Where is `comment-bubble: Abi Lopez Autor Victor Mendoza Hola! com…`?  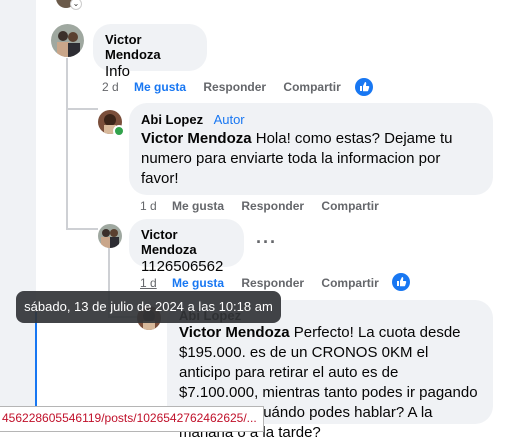 comment-bubble: Abi Lopez Autor Victor Mendoza Hola! com… is located at coordinates (311, 149).